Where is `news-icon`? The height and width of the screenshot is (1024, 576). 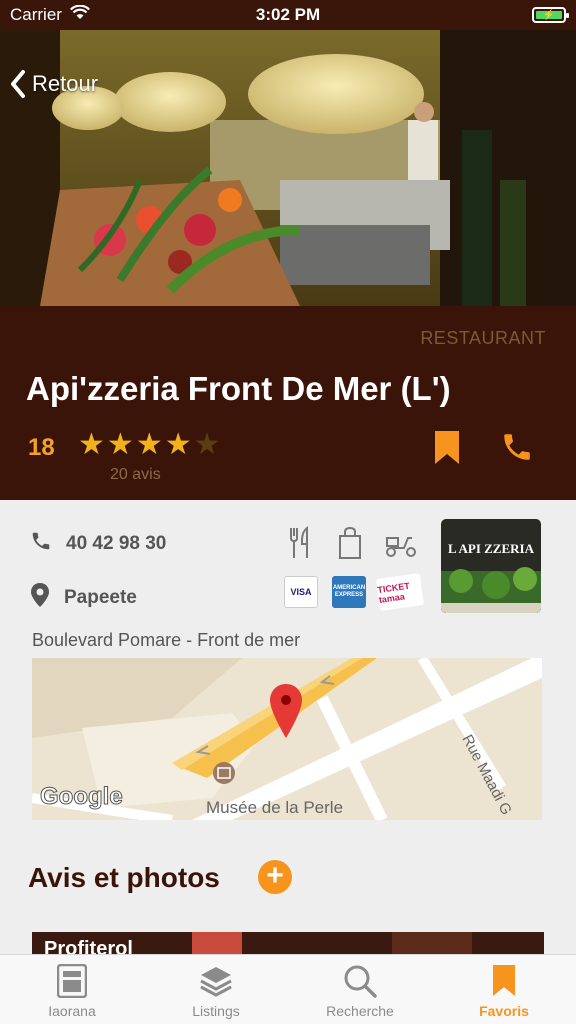 news-icon is located at coordinates (72, 981).